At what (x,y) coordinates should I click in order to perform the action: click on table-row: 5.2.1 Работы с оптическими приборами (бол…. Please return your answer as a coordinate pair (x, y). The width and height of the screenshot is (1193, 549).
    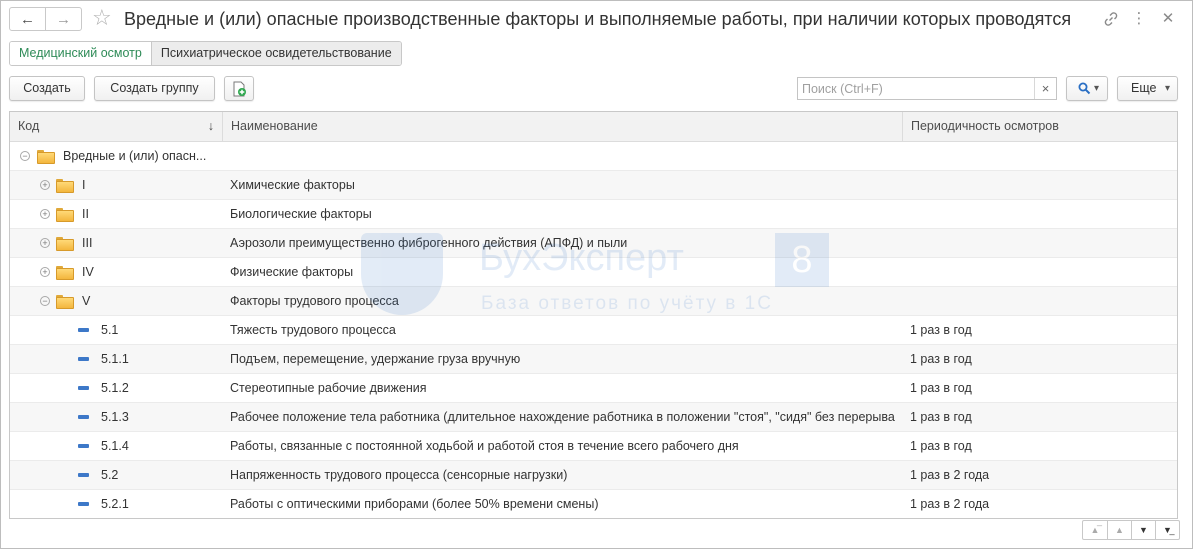
    Looking at the image, I should click on (593, 504).